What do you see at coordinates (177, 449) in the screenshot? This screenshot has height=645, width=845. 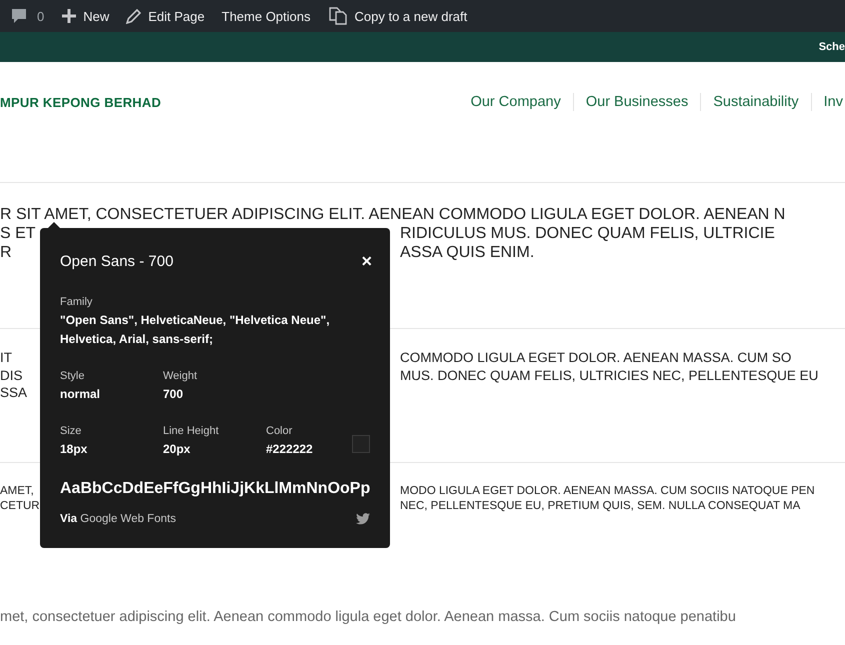 I see `field-value: 20px` at bounding box center [177, 449].